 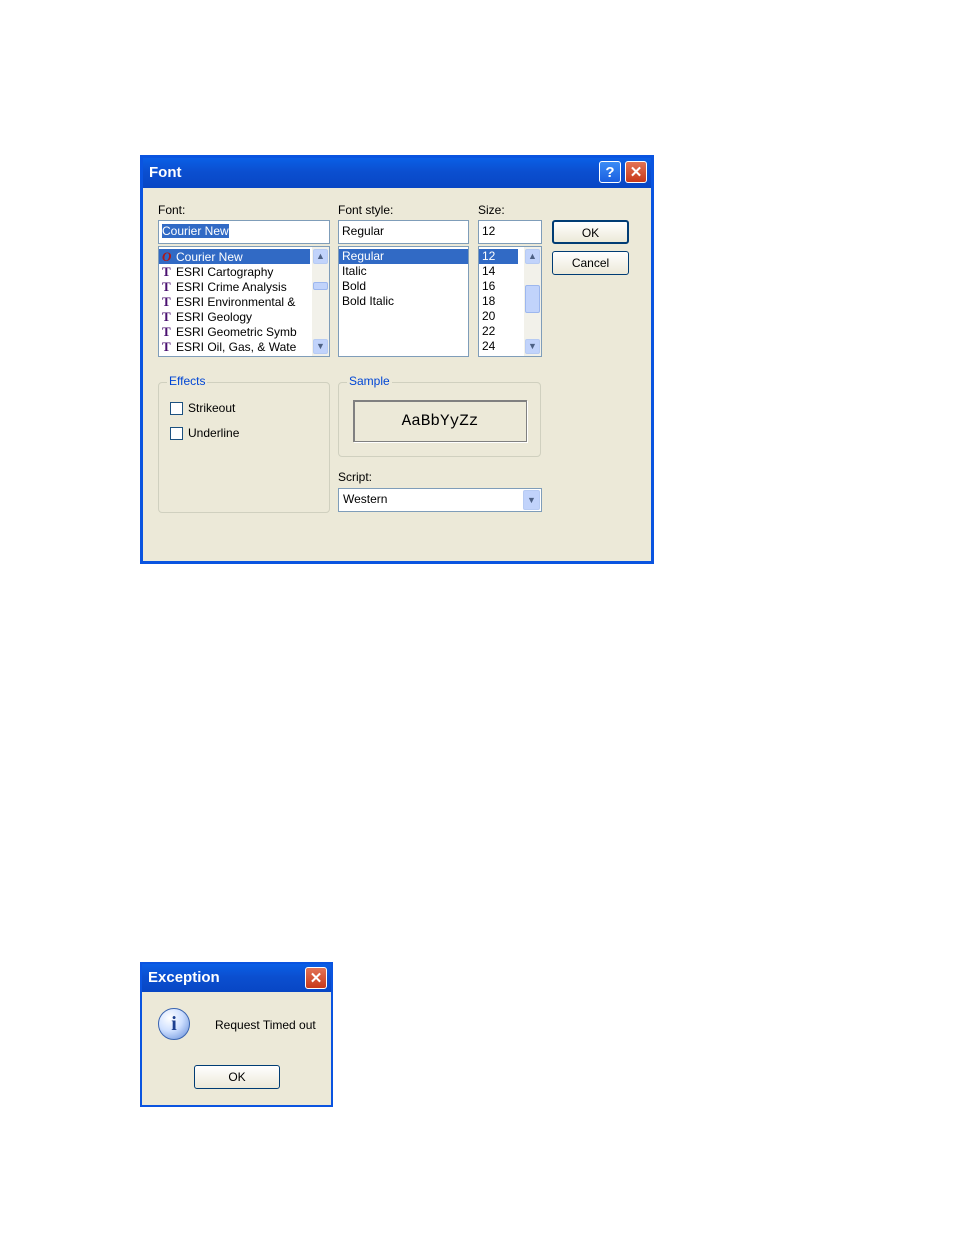 What do you see at coordinates (590, 263) in the screenshot?
I see `cancel-button: Cancel` at bounding box center [590, 263].